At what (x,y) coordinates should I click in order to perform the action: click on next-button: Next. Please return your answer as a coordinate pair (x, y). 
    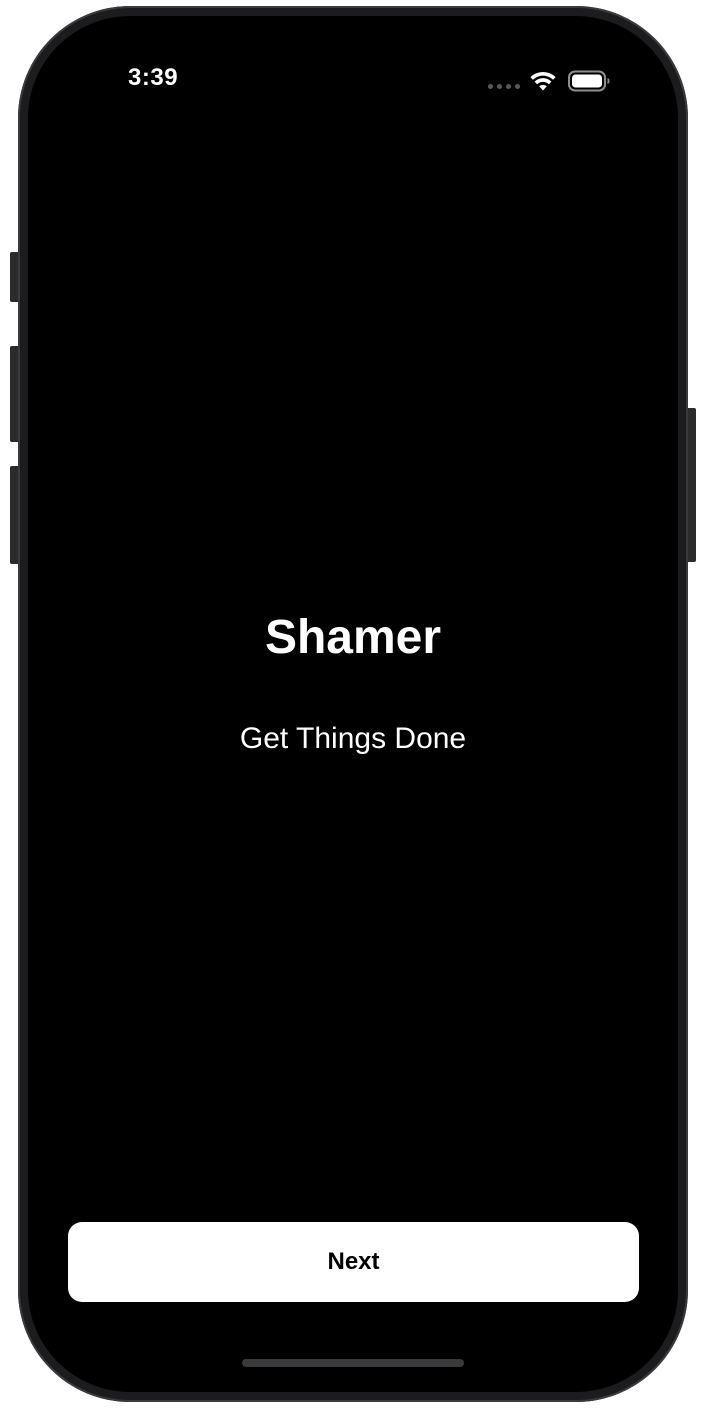
    Looking at the image, I should click on (353, 1262).